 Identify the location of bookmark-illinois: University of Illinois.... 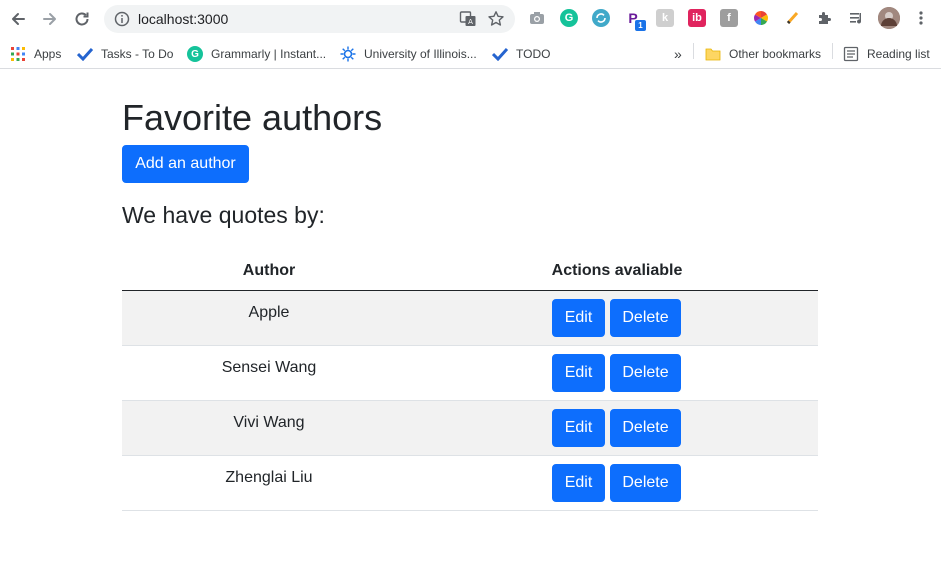
(408, 54).